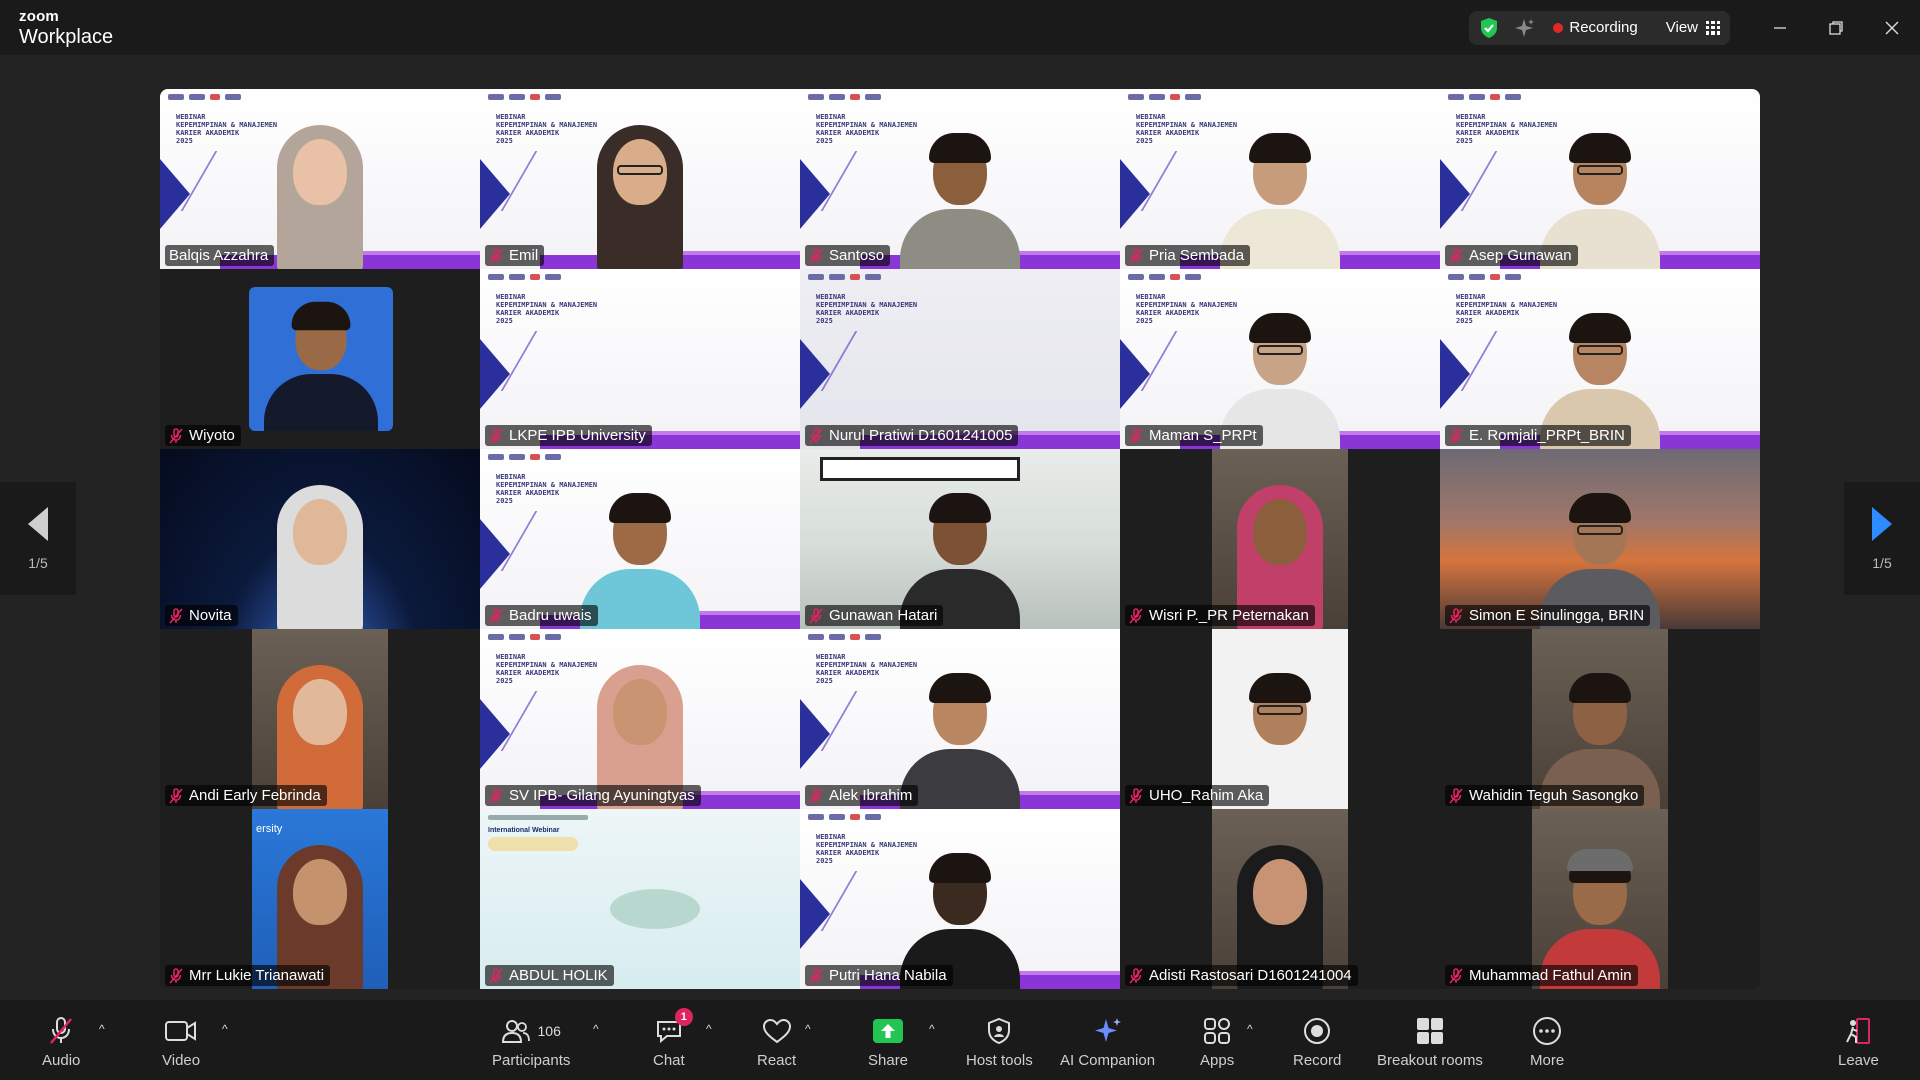 The image size is (1920, 1080). I want to click on participant-tile: Wiyoto, so click(320, 359).